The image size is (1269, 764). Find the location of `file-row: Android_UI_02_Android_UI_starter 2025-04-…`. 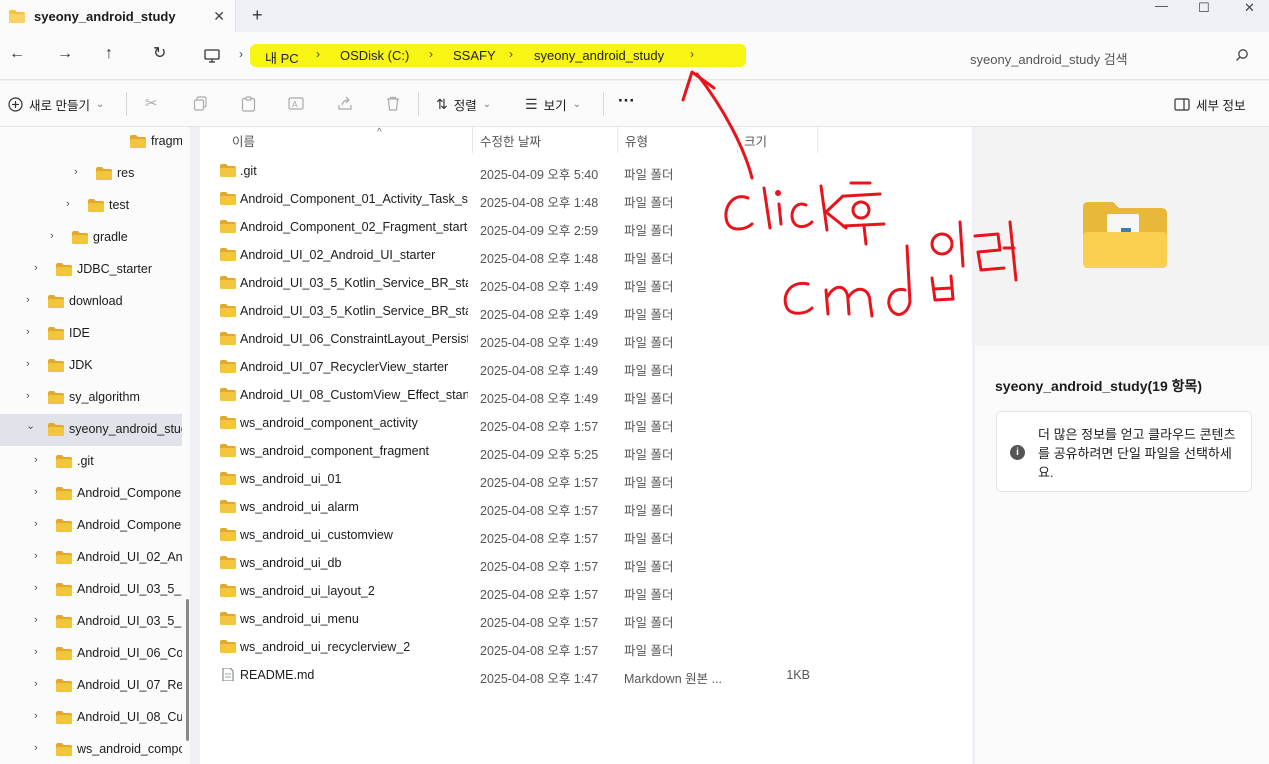

file-row: Android_UI_02_Android_UI_starter 2025-04-… is located at coordinates (586, 255).